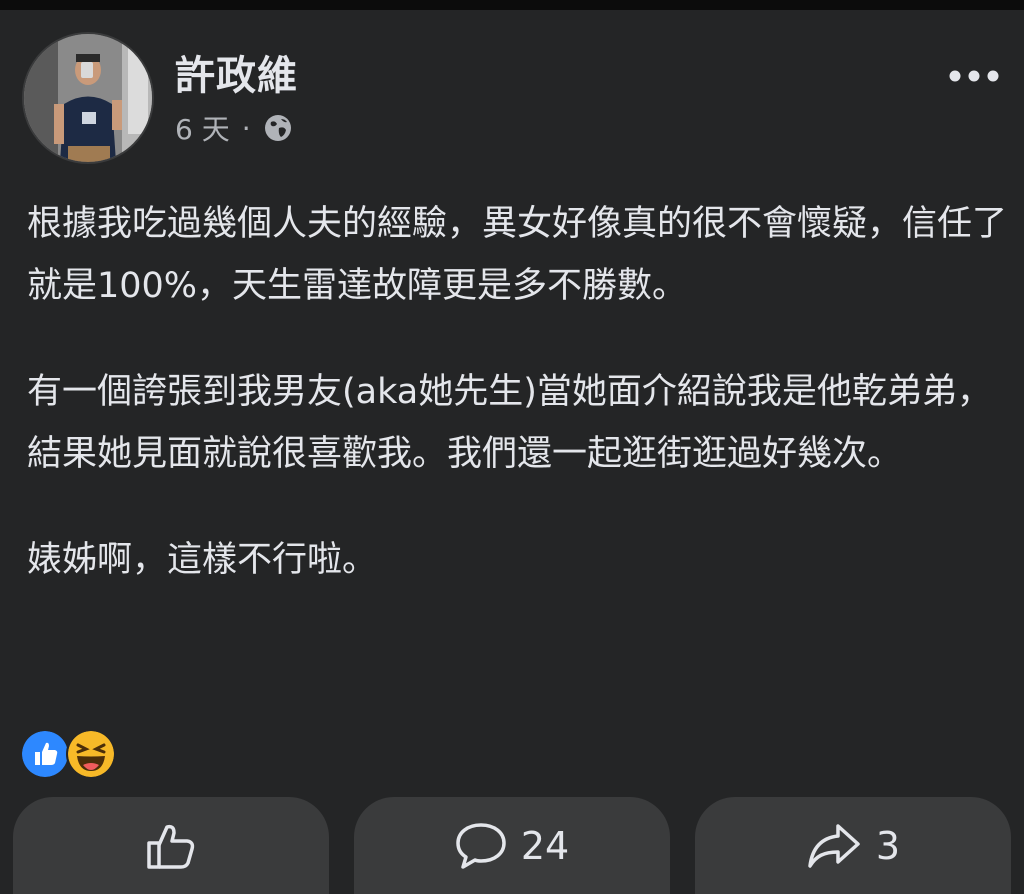  Describe the element at coordinates (512, 845) in the screenshot. I see `comment-button: 24` at that location.